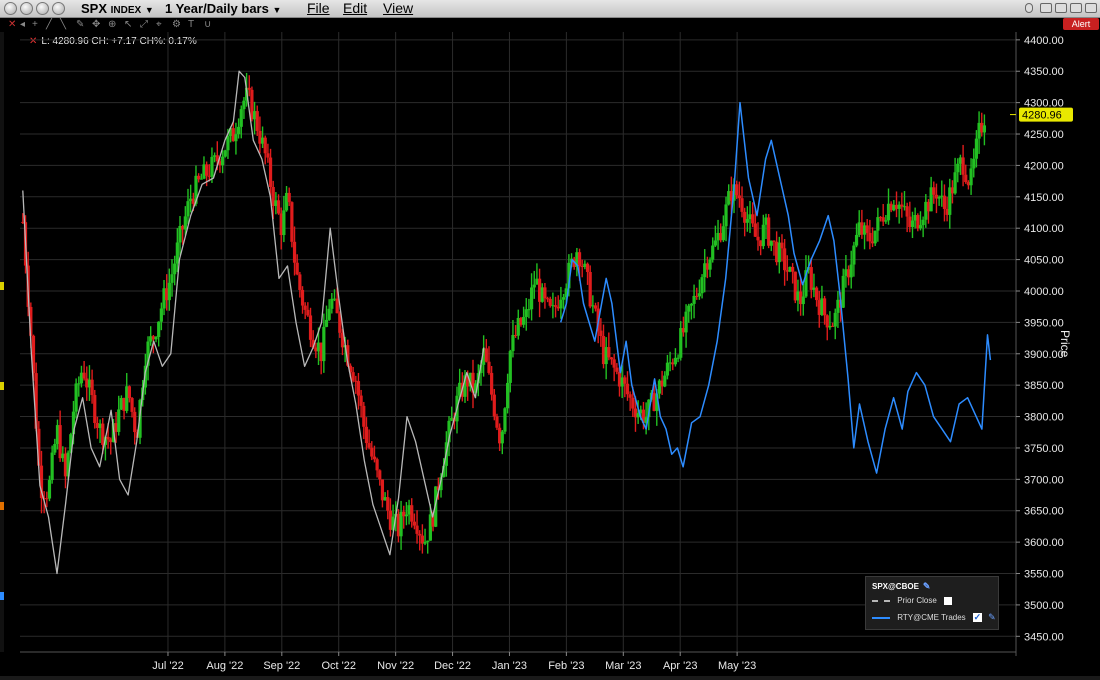 The image size is (1100, 680). Describe the element at coordinates (1042, 116) in the screenshot. I see `last-price-label: 4280.96` at that location.